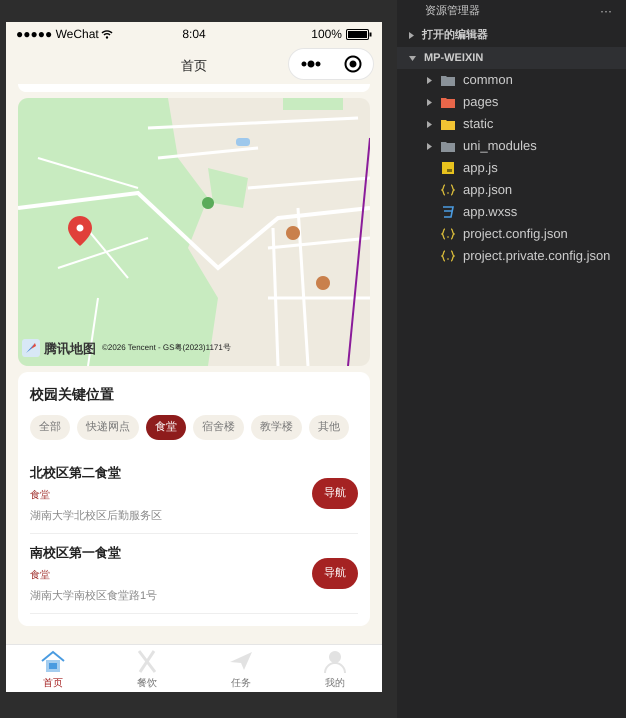 The height and width of the screenshot is (718, 626). Describe the element at coordinates (331, 64) in the screenshot. I see `capsule-menu` at that location.